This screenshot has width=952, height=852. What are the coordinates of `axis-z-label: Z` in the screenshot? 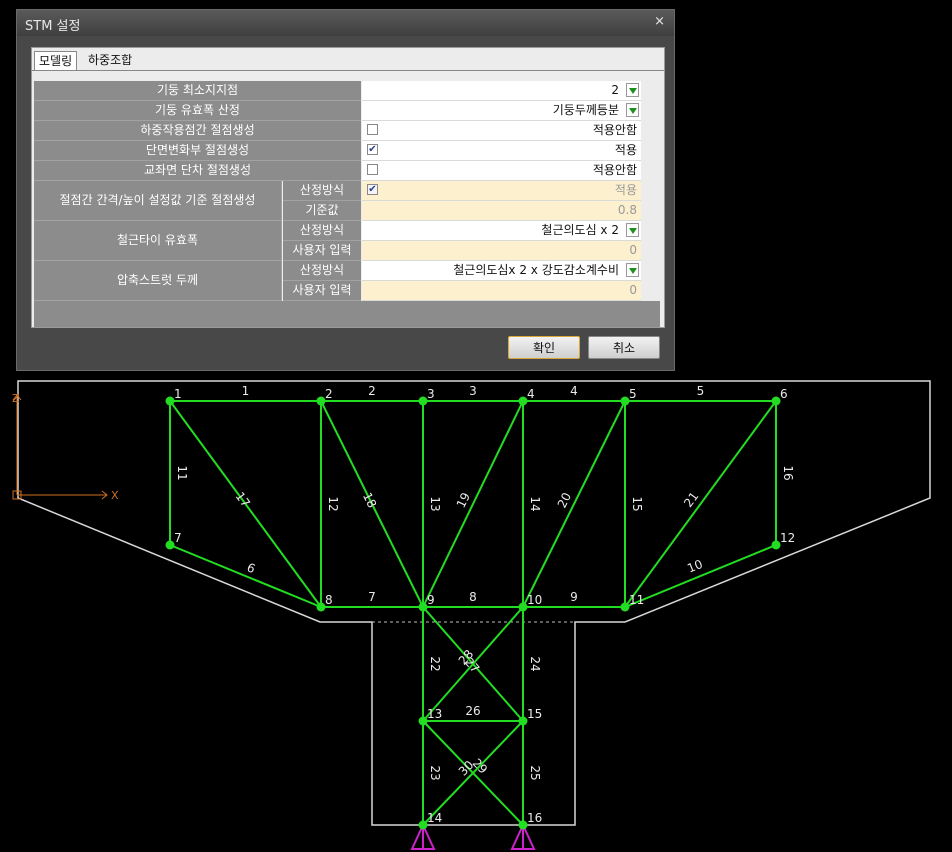 It's located at (16, 398).